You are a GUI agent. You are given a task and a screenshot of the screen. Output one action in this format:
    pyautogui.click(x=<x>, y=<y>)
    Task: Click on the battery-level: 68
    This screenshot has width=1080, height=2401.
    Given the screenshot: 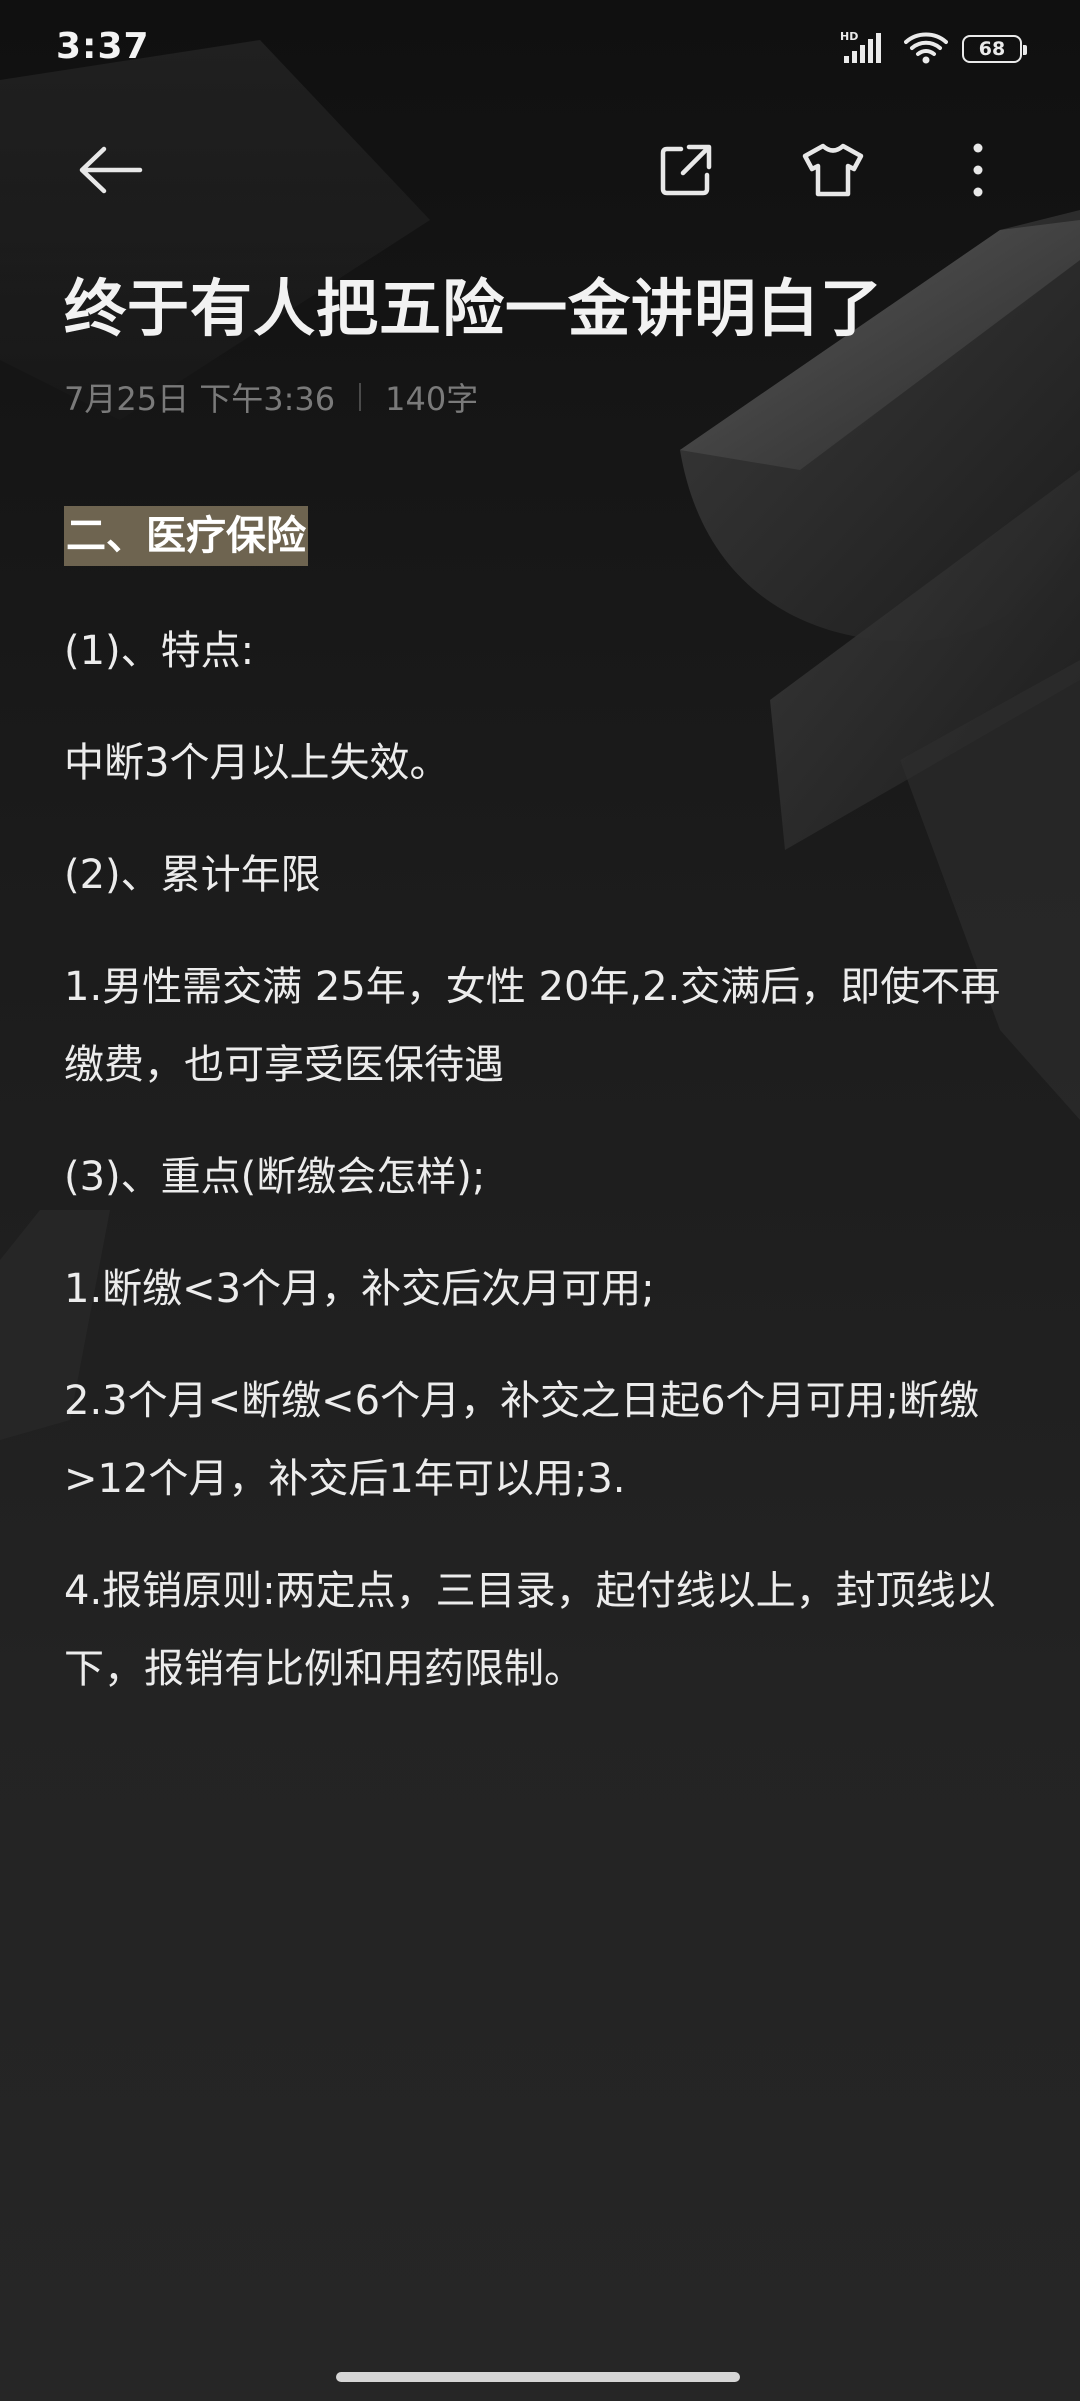 What is the action you would take?
    pyautogui.click(x=992, y=49)
    